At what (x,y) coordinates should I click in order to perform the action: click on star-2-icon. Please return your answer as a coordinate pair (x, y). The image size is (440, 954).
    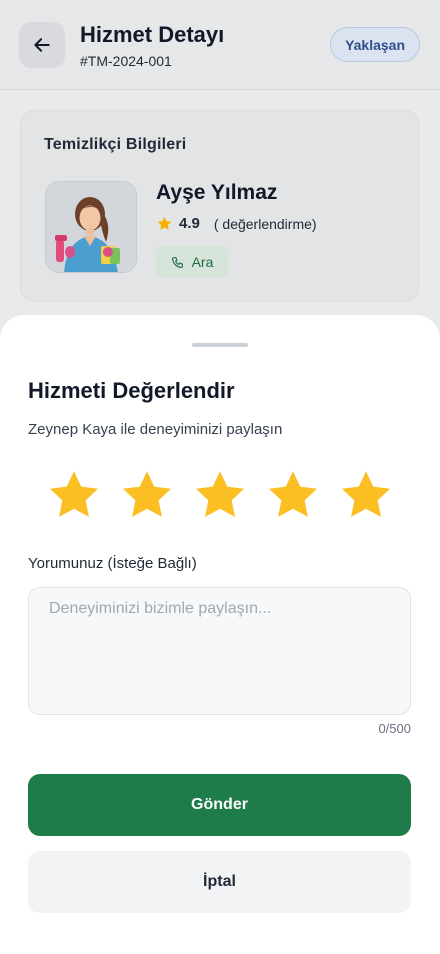
    Looking at the image, I should click on (147, 495).